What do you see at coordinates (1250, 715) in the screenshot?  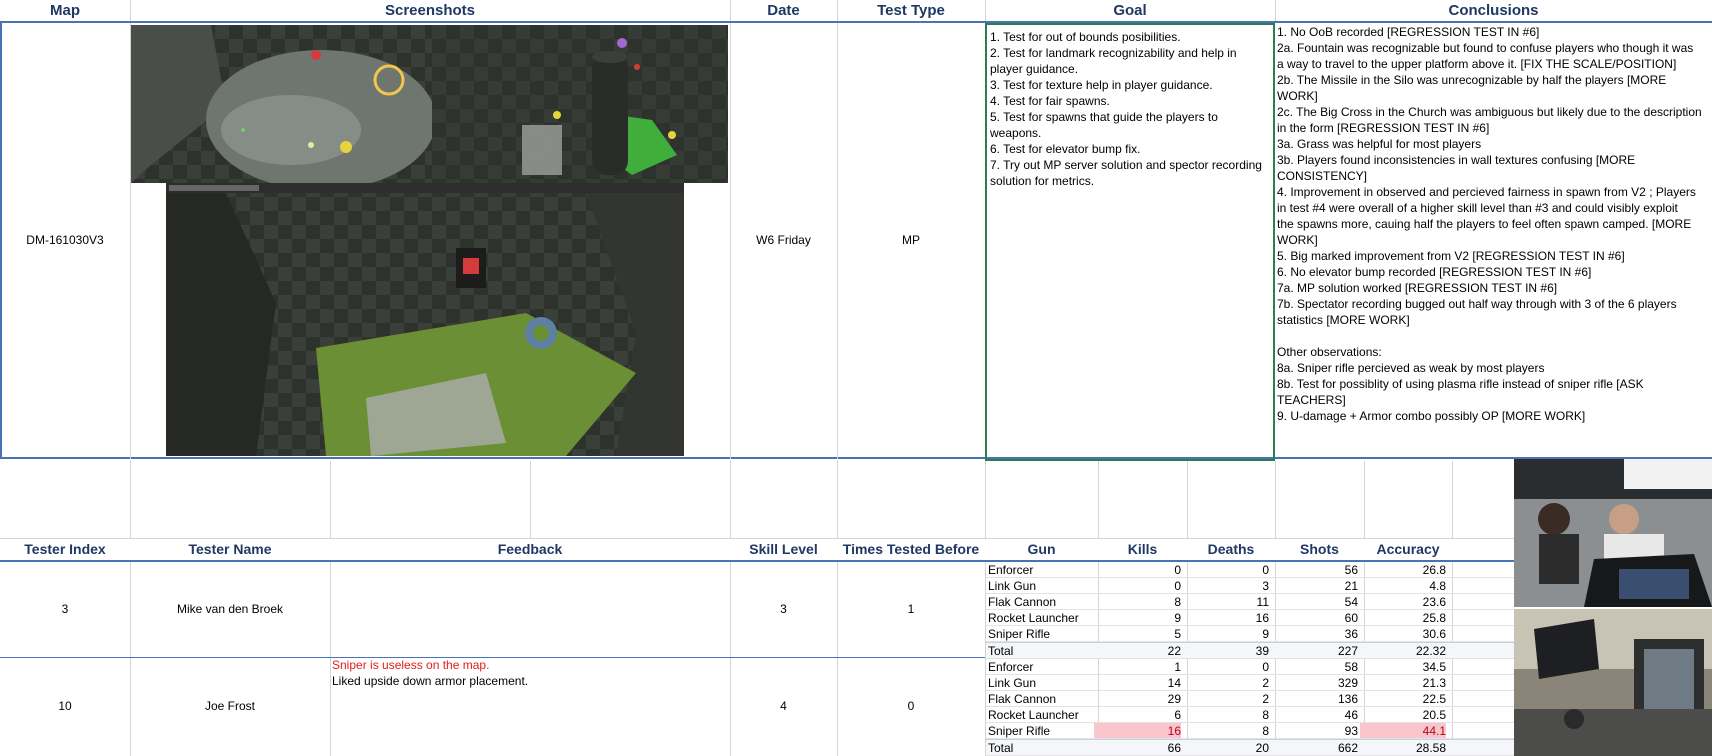 I see `weapon-stat-row: Rocket Launcher 6 8 46 20.5` at bounding box center [1250, 715].